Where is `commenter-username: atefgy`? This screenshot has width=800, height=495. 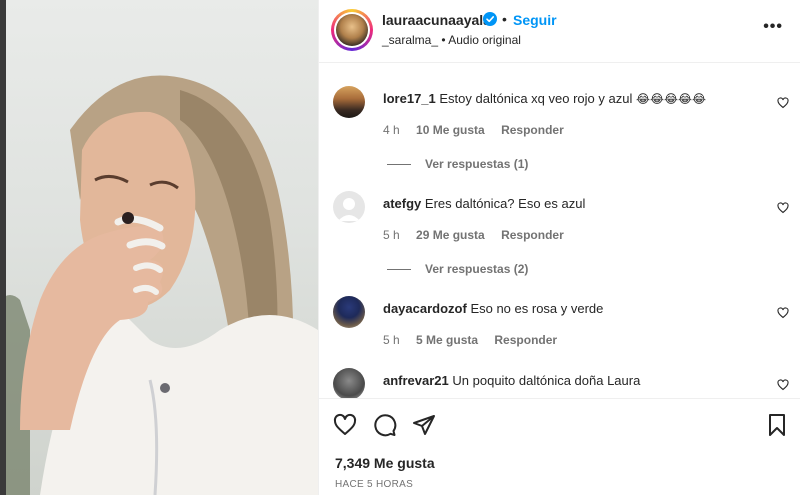
commenter-username: atefgy is located at coordinates (402, 203).